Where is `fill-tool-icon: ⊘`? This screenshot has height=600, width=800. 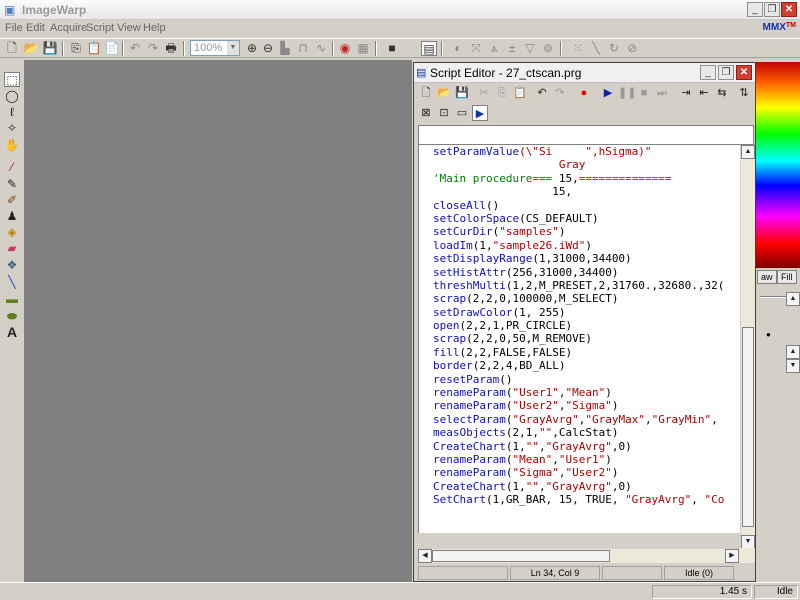 fill-tool-icon: ⊘ is located at coordinates (632, 48).